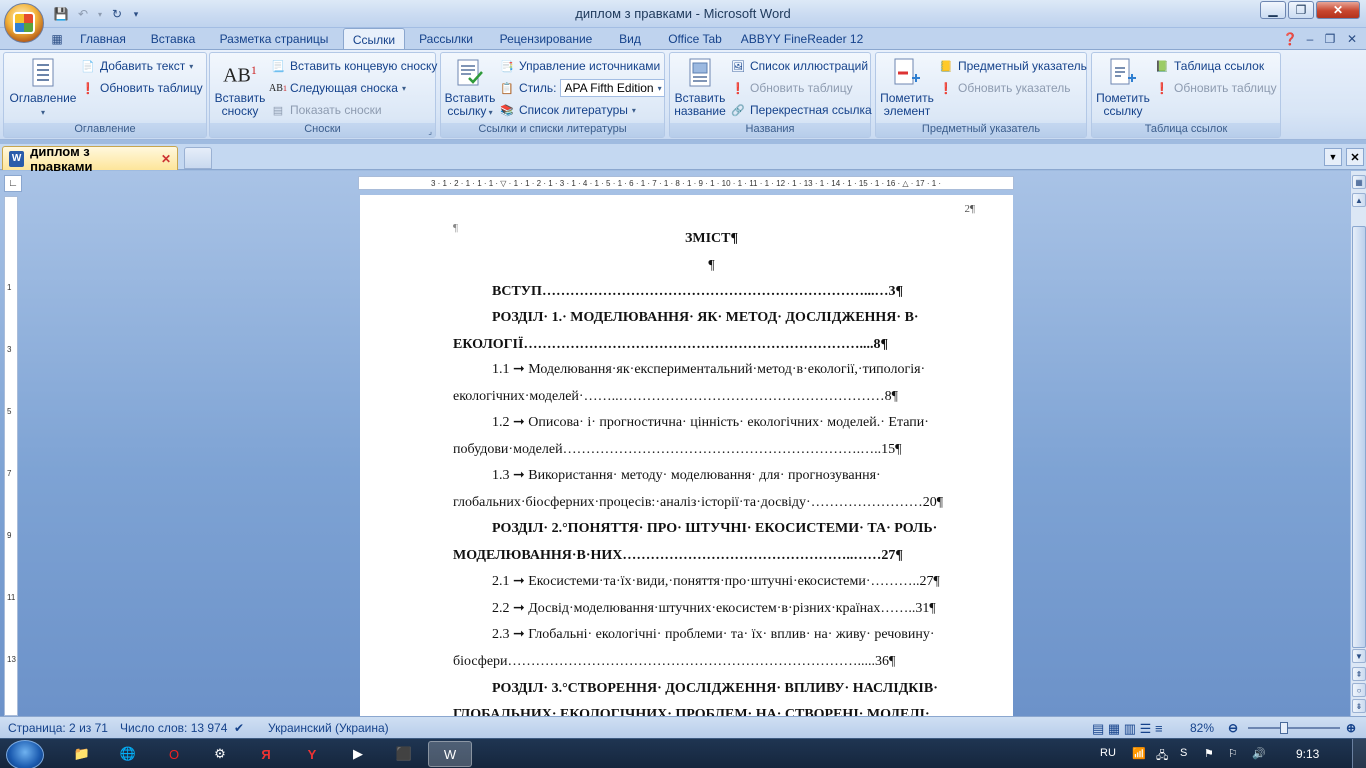  Describe the element at coordinates (328, 728) in the screenshot. I see `language-indicator: Украинский (Украина)` at that location.